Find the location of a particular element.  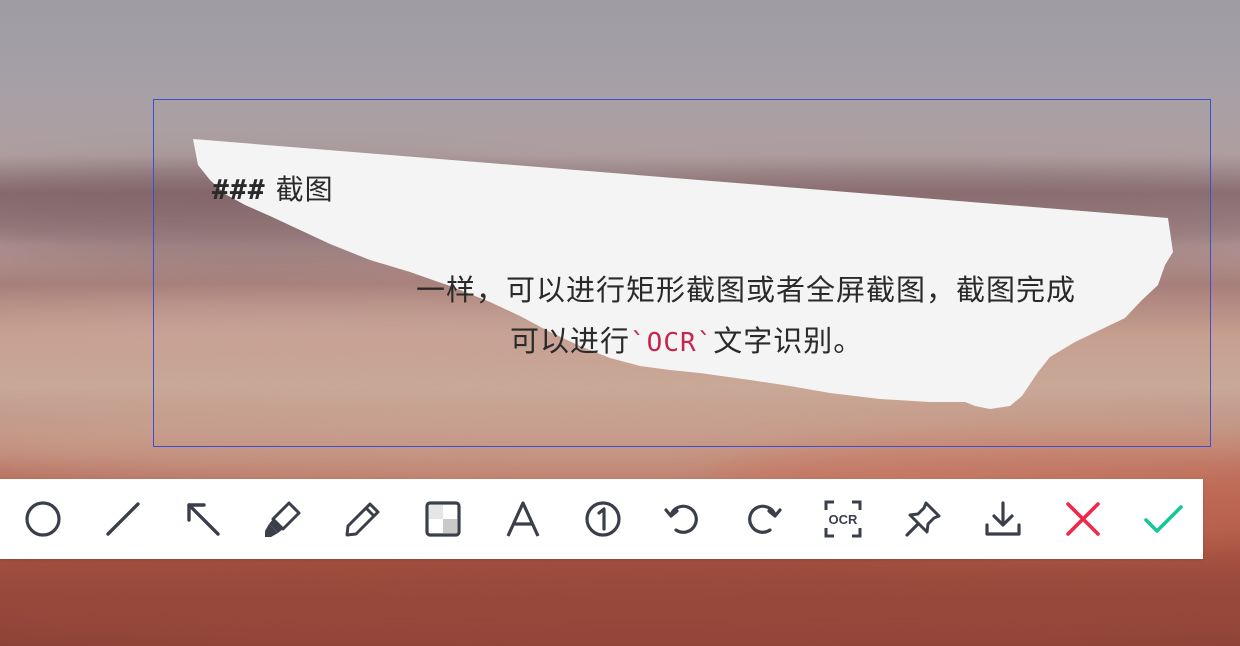

mosaic-tool-button is located at coordinates (443, 519).